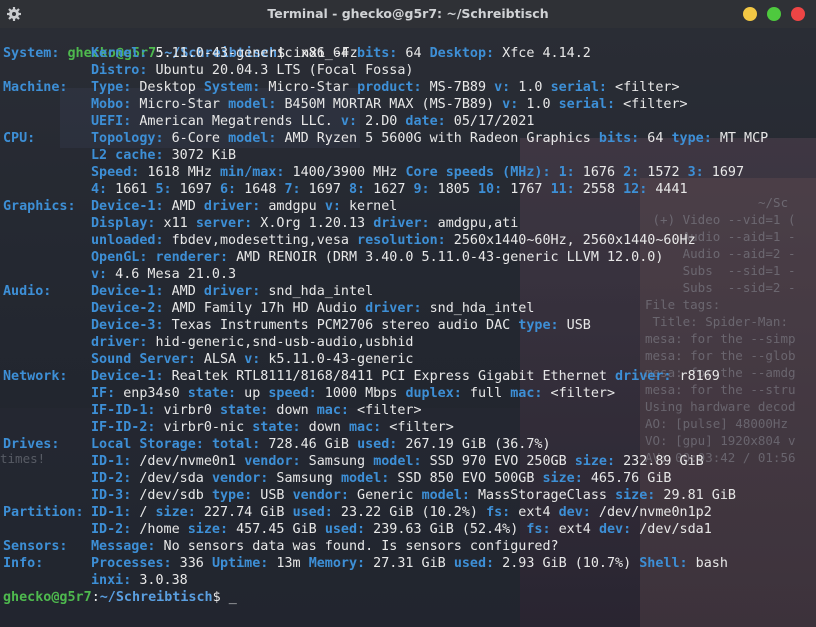 This screenshot has height=627, width=816. What do you see at coordinates (252, 393) in the screenshot?
I see `field-value: up` at bounding box center [252, 393].